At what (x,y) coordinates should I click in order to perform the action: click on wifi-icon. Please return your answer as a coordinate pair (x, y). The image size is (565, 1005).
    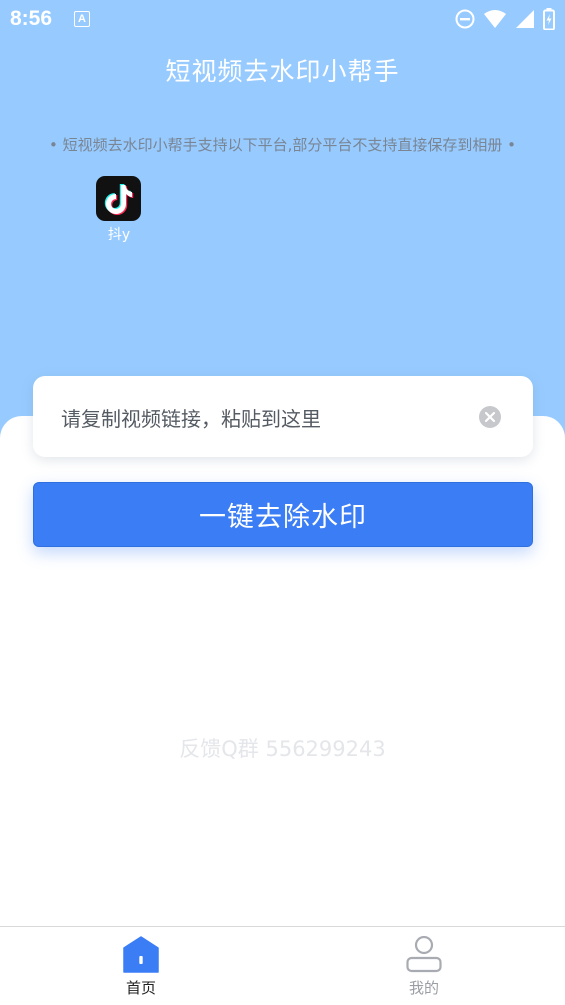
    Looking at the image, I should click on (495, 19).